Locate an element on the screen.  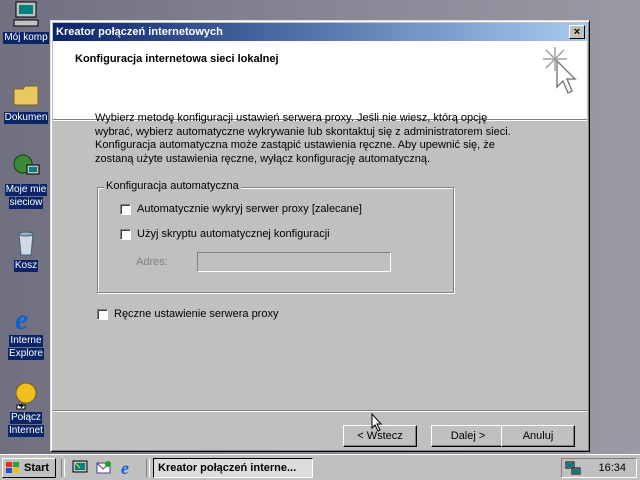
desktop-icon-internet-explorer: e Interne Explore is located at coordinates (26, 331).